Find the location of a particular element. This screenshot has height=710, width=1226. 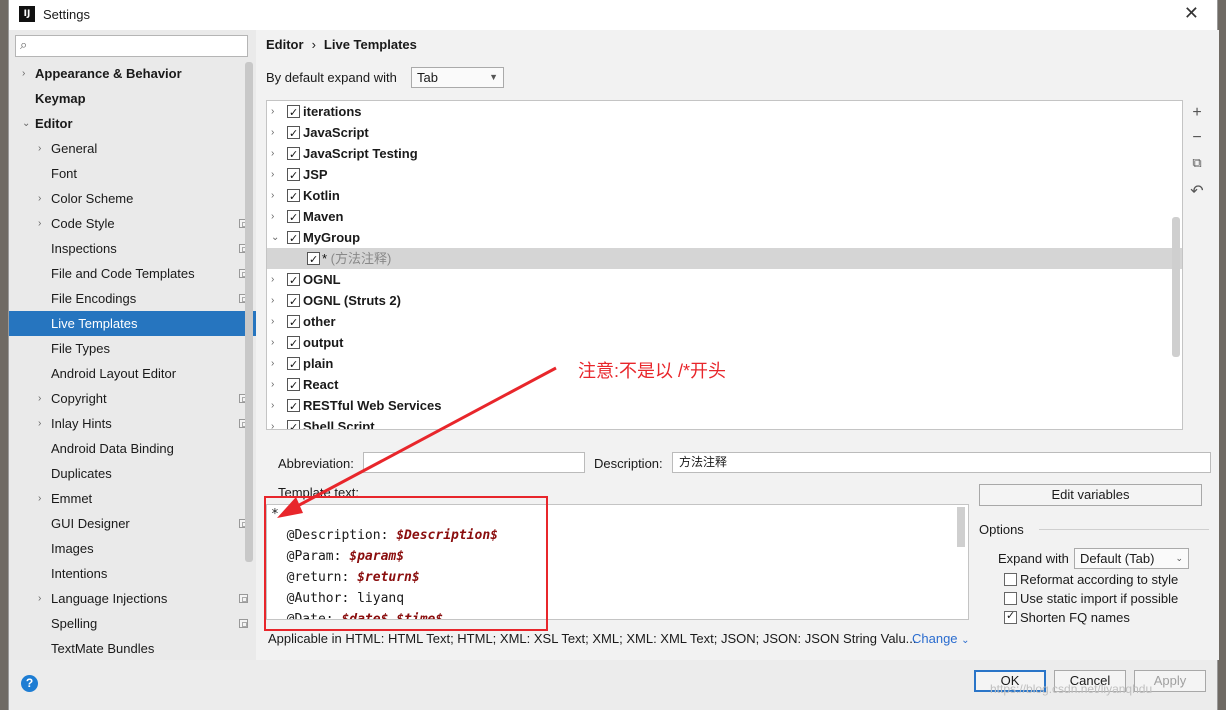

sidebar-item-label: Language Injections is located at coordinates (109, 598).